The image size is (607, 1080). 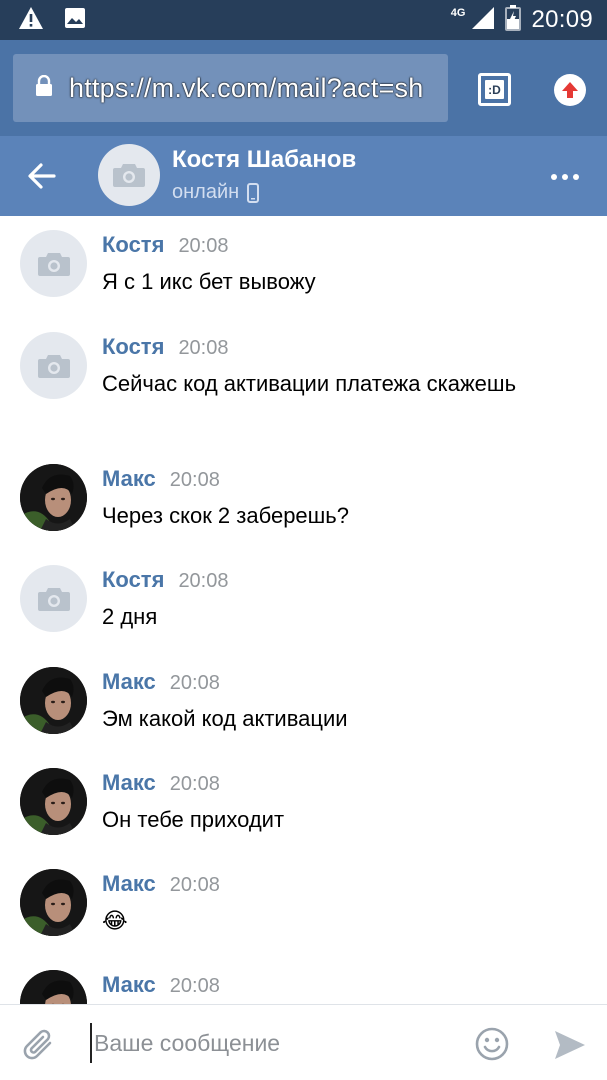 I want to click on online-status: онлайн, so click(x=206, y=192).